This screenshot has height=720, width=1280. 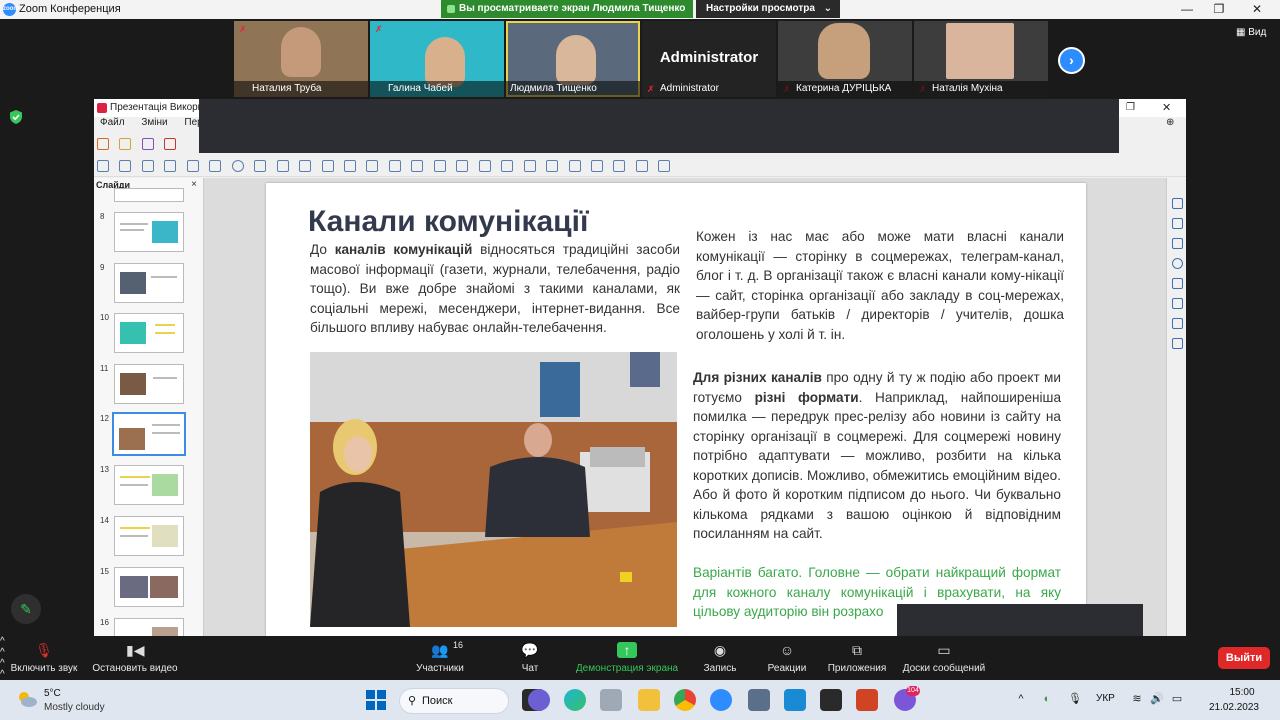 What do you see at coordinates (1244, 658) in the screenshot?
I see `leave-button: Выйти` at bounding box center [1244, 658].